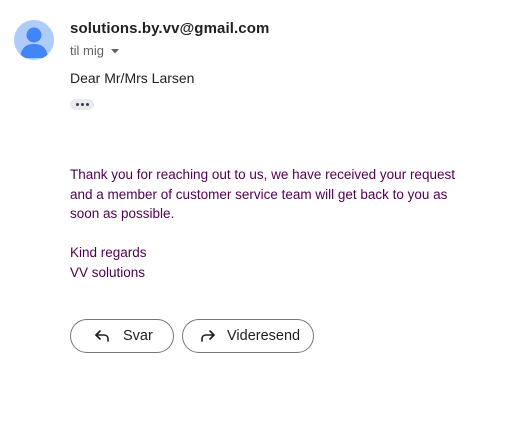  I want to click on forward-button: Videresend, so click(248, 336).